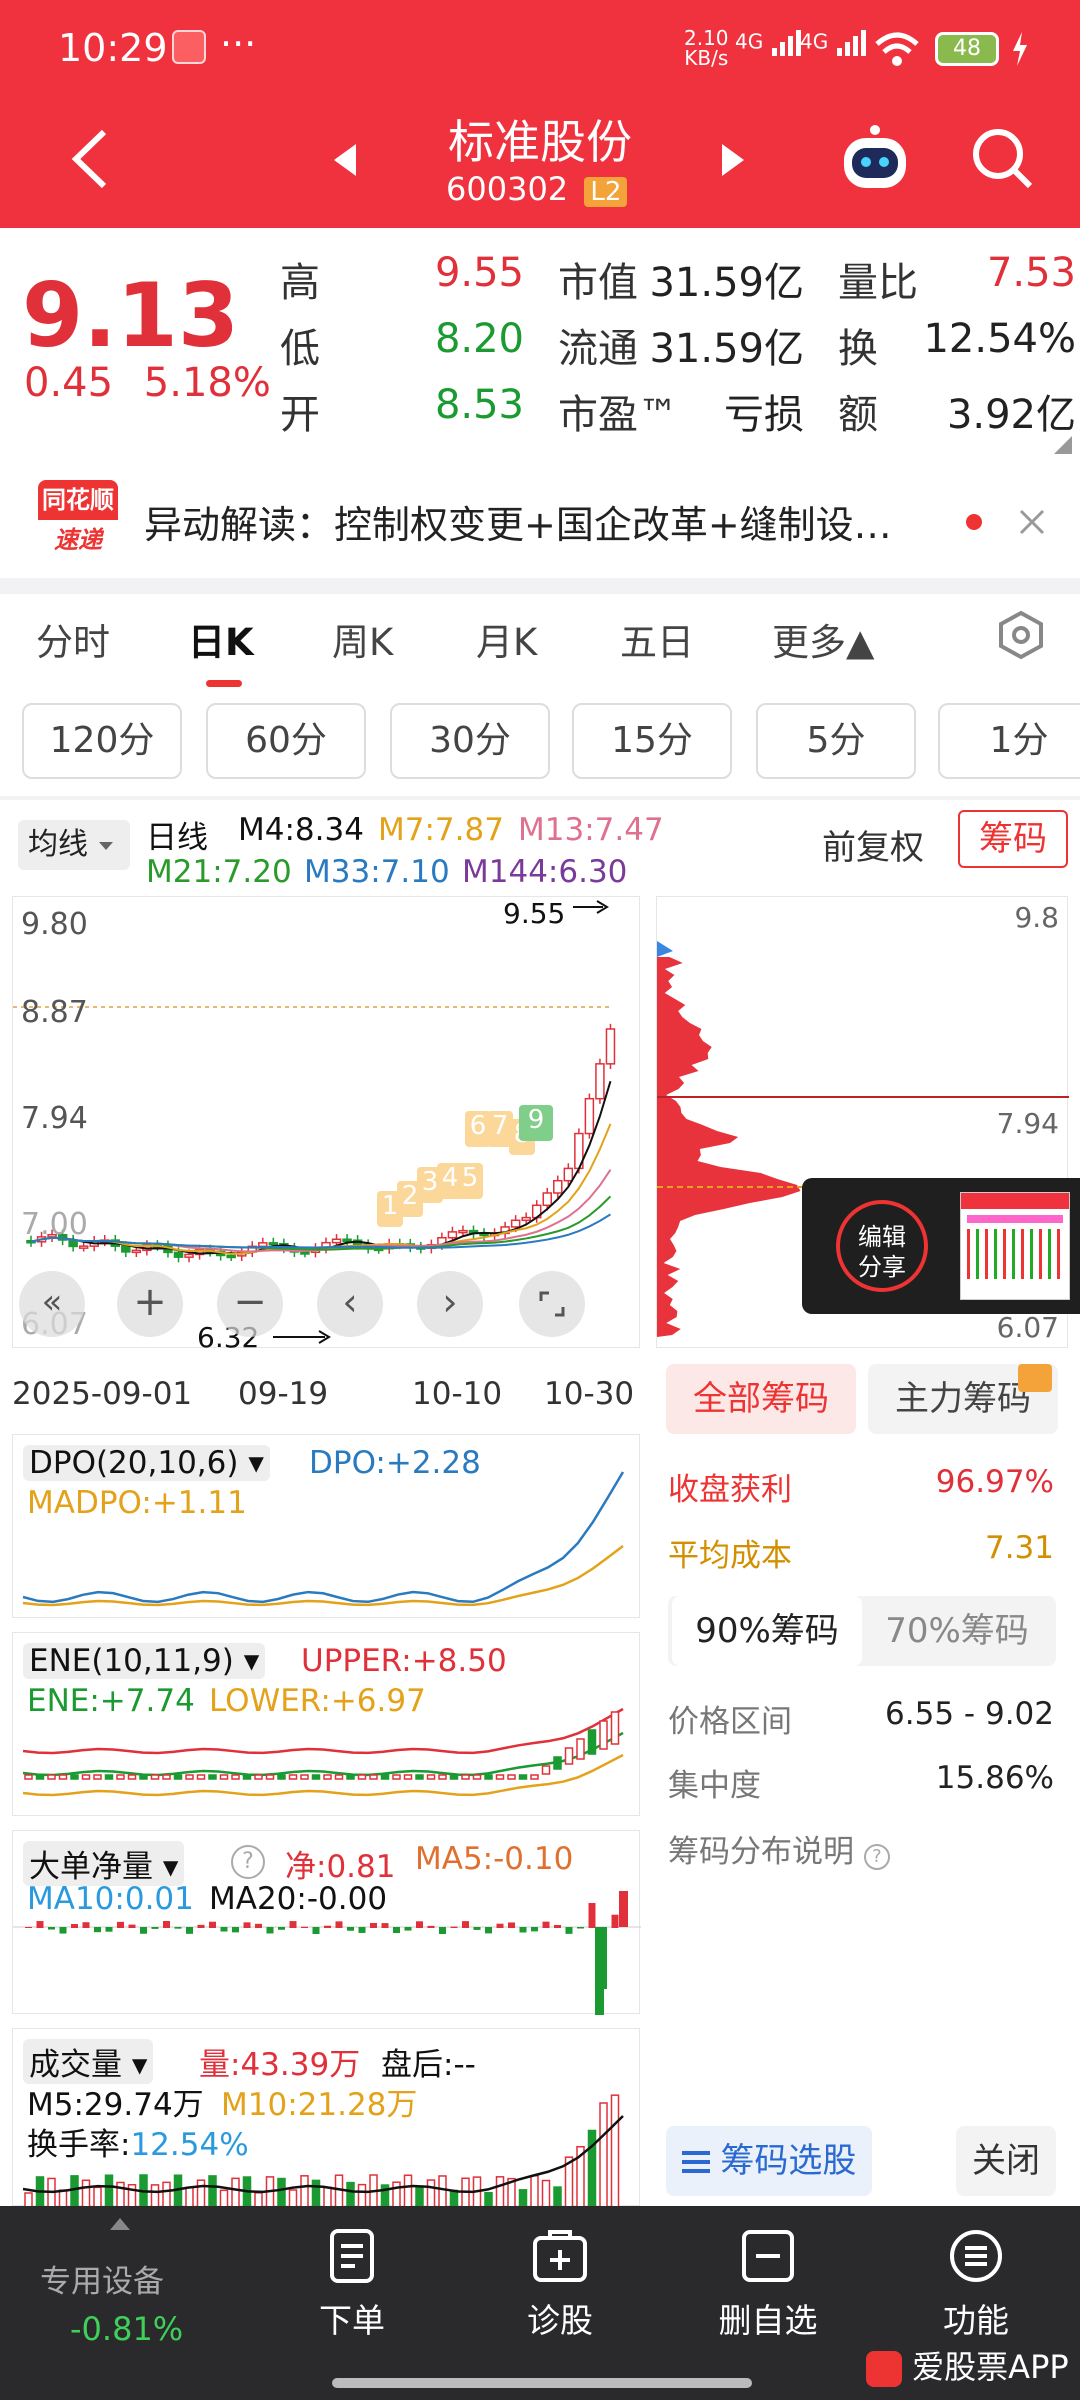 The image size is (1080, 2400). Describe the element at coordinates (470, 741) in the screenshot. I see `period-30m: 30分` at that location.